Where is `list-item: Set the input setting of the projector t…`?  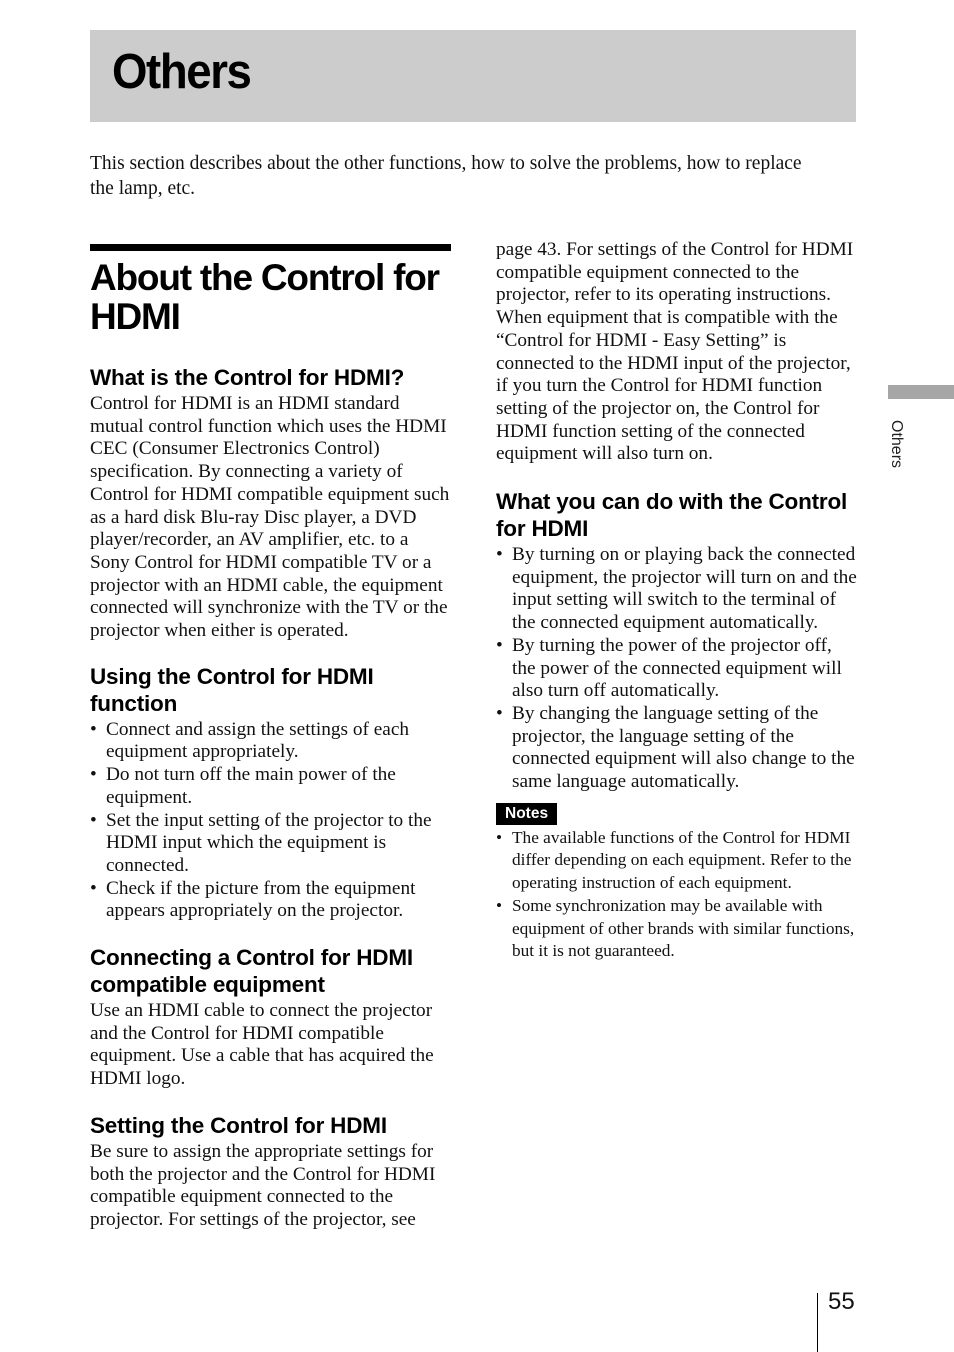 list-item: Set the input setting of the projector t… is located at coordinates (271, 844).